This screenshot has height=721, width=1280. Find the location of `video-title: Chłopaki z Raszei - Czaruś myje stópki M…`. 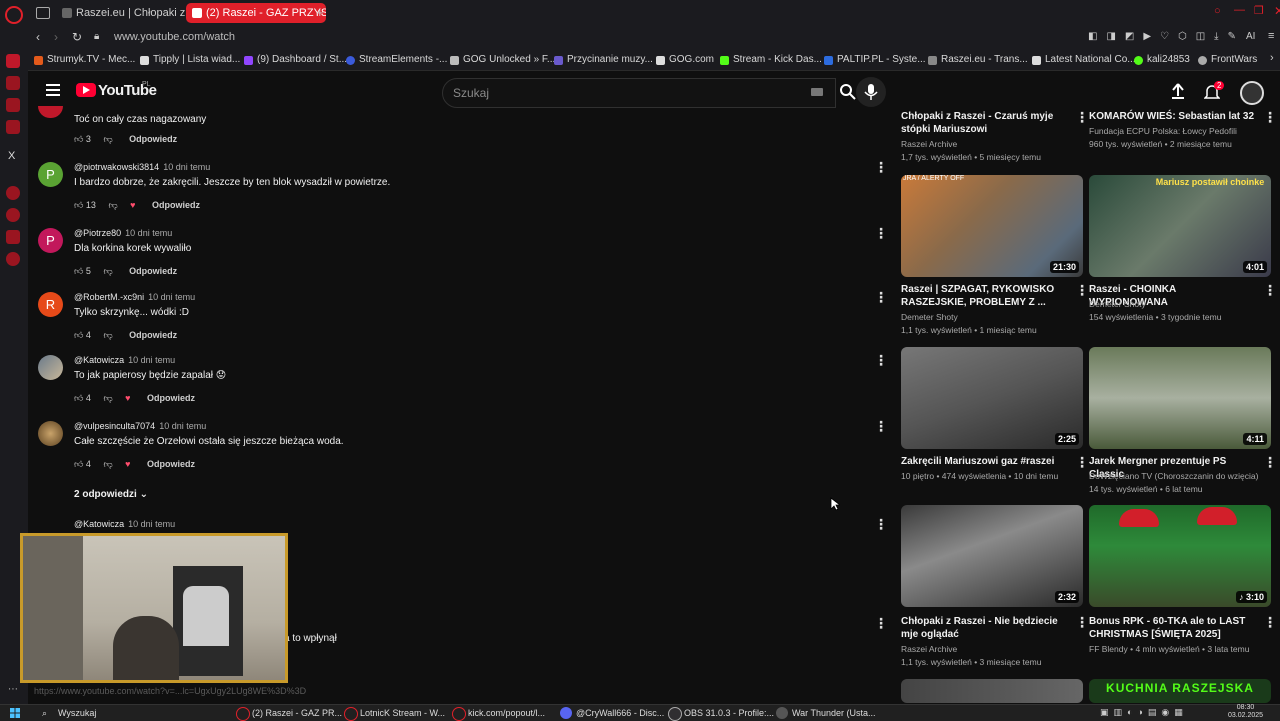

video-title: Chłopaki z Raszei - Czaruś myje stópki M… is located at coordinates (985, 123).